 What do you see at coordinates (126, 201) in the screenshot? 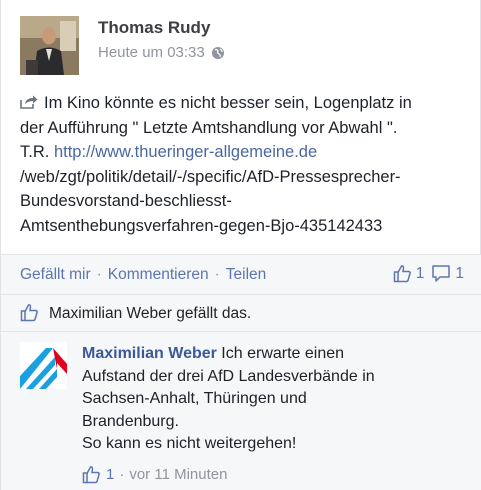
I see `post-body-line: Bundesvorstand-beschliesst-` at bounding box center [126, 201].